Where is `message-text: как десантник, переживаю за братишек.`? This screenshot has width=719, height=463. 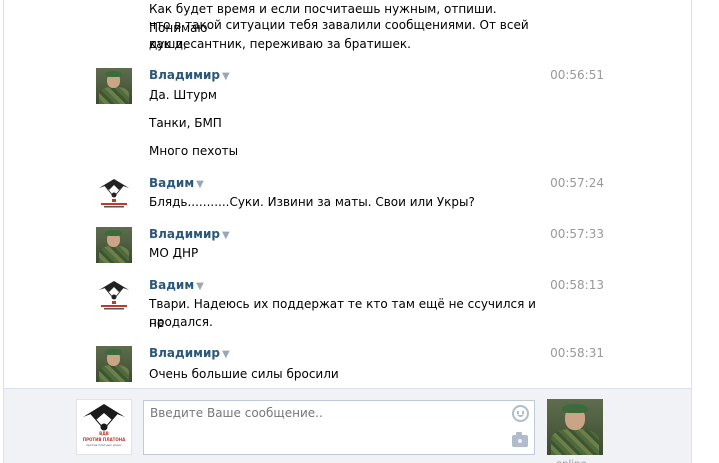 message-text: как десантник, переживаю за братишек. is located at coordinates (280, 44).